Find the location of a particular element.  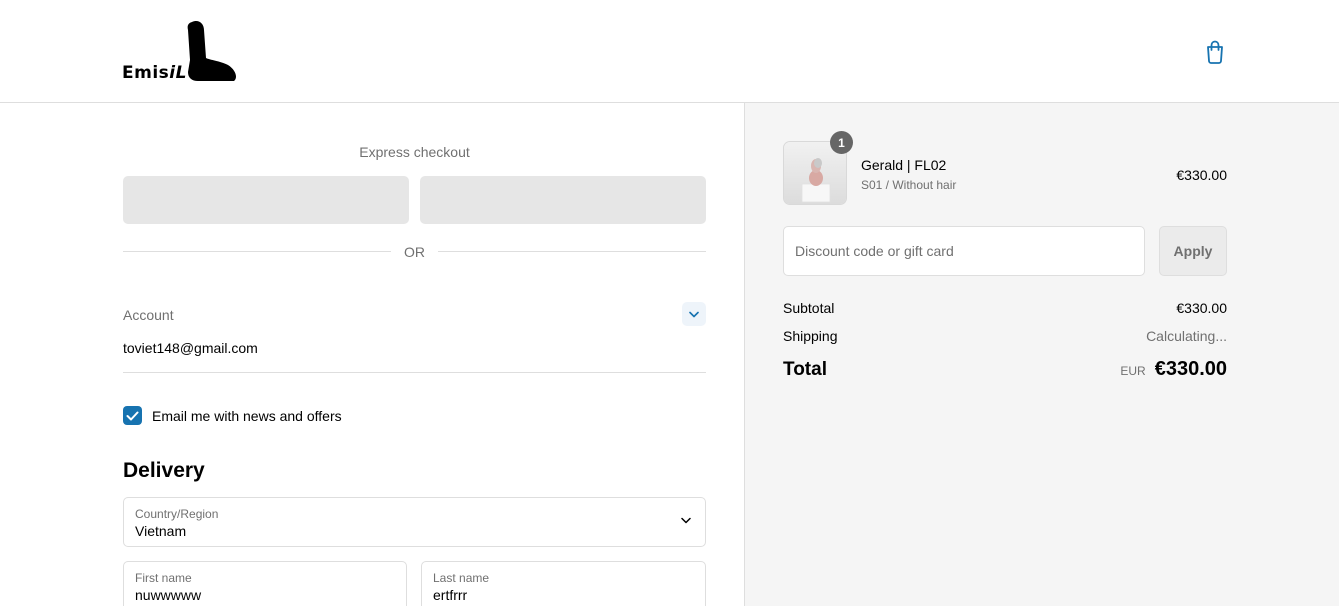

country-value: Vietnam is located at coordinates (161, 531).